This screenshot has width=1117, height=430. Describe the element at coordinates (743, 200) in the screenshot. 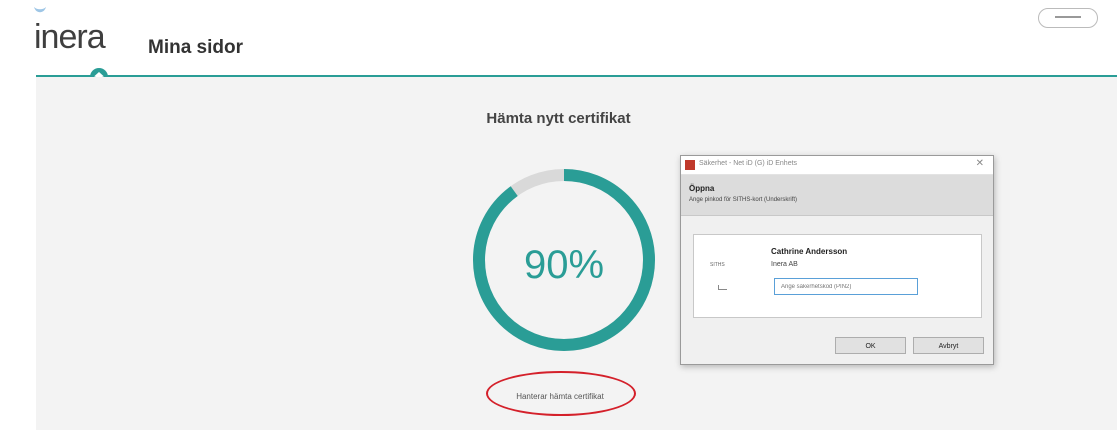

I see `dialog-instruction: Ange pinkod för SITHS-kort (Underskrift)` at that location.